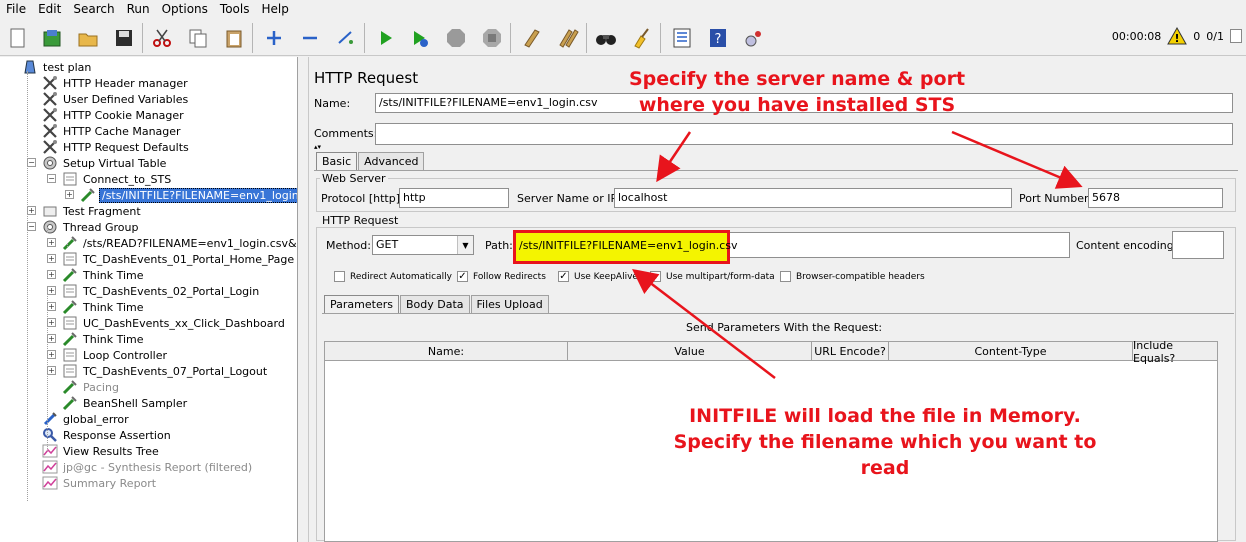  Describe the element at coordinates (337, 161) in the screenshot. I see `tab-basic: Basic` at that location.